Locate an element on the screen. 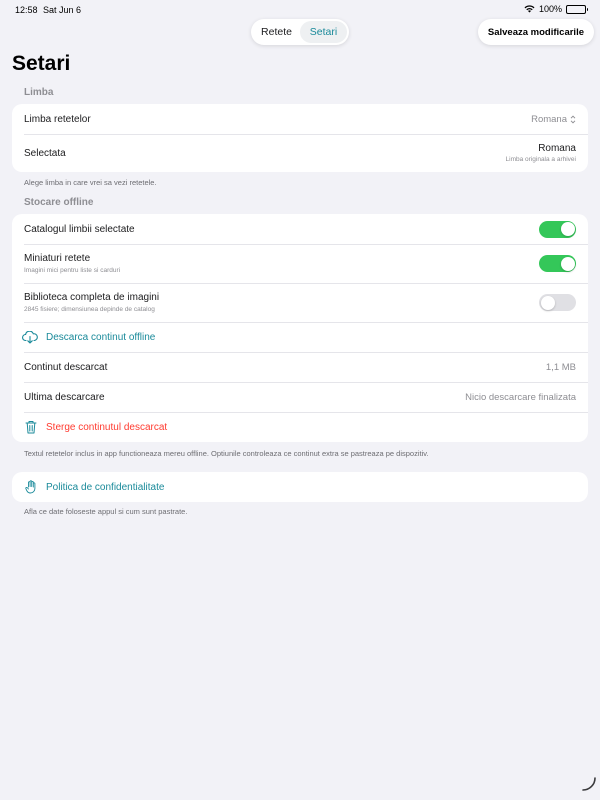  catalog-row: Catalogul limbii selectate is located at coordinates (300, 229).